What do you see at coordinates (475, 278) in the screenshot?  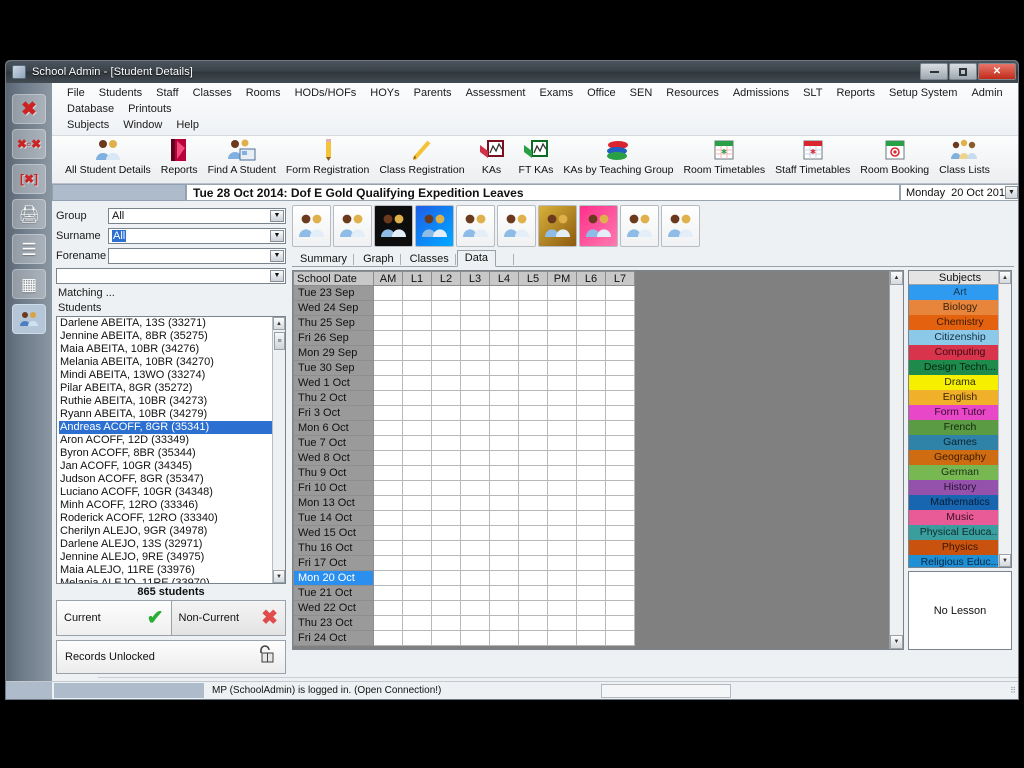 I see `column-header: L3` at bounding box center [475, 278].